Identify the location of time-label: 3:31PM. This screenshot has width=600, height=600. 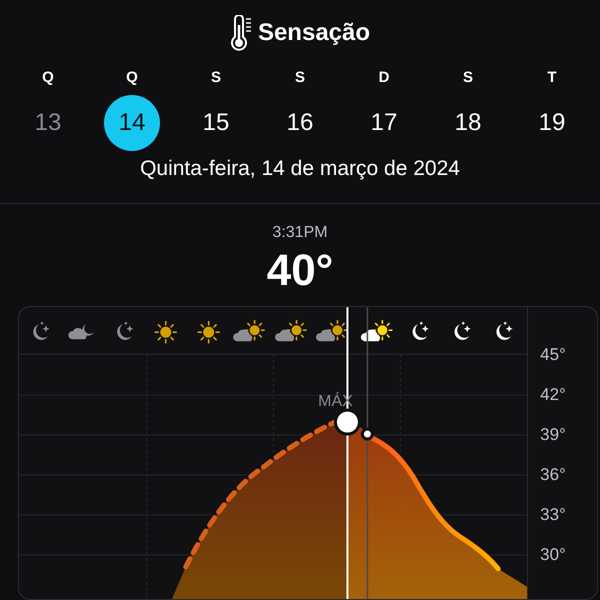
(300, 233).